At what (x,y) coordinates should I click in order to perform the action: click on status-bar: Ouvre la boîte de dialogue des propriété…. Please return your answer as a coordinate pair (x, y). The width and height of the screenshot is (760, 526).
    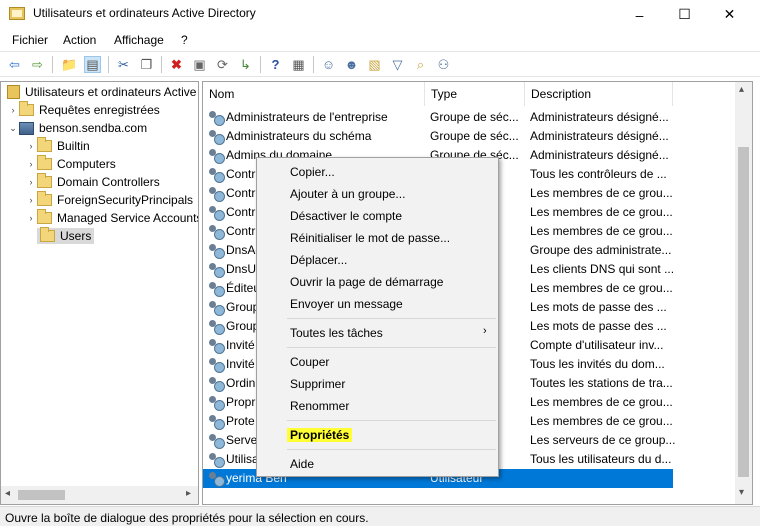
    Looking at the image, I should click on (380, 516).